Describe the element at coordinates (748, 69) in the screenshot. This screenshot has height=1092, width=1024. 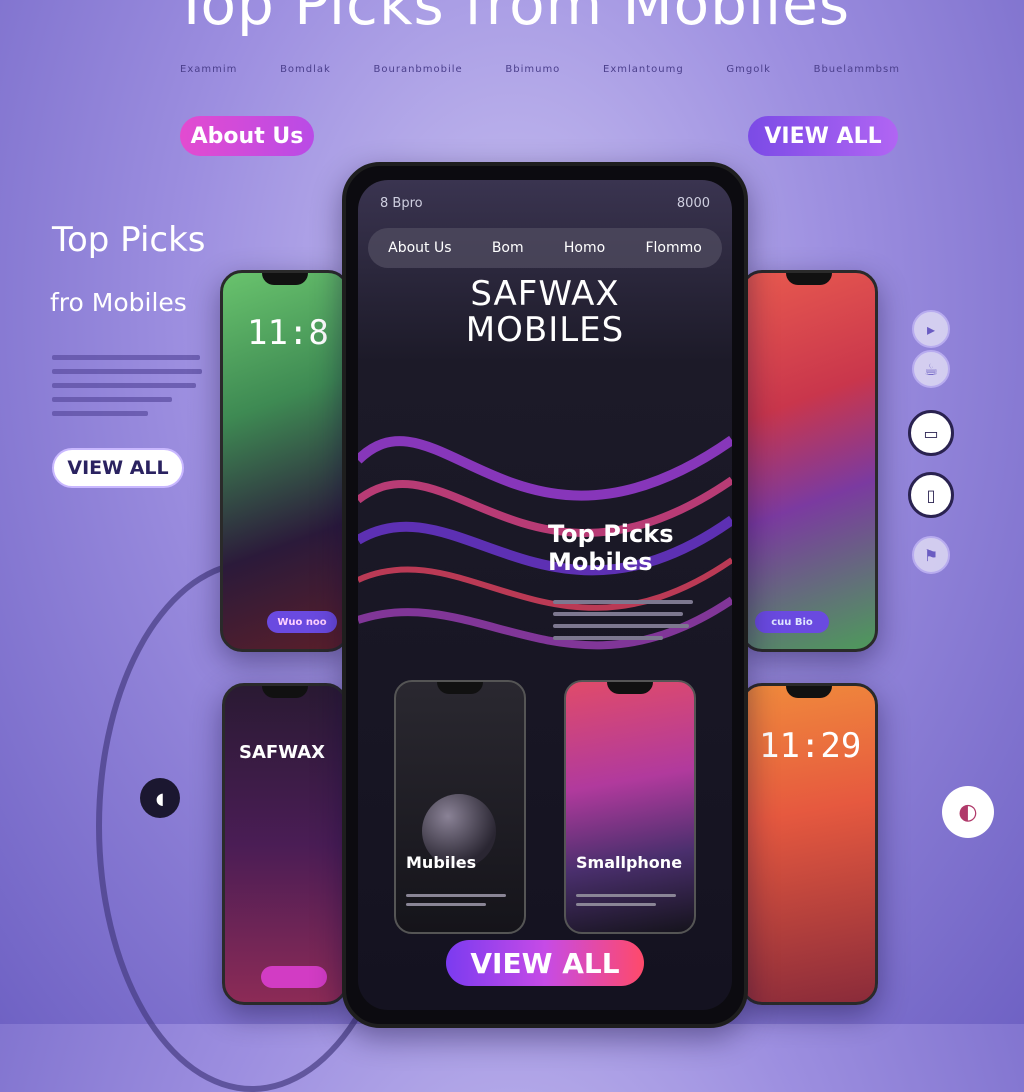
I see `top-nav-item: Gmgolk` at that location.